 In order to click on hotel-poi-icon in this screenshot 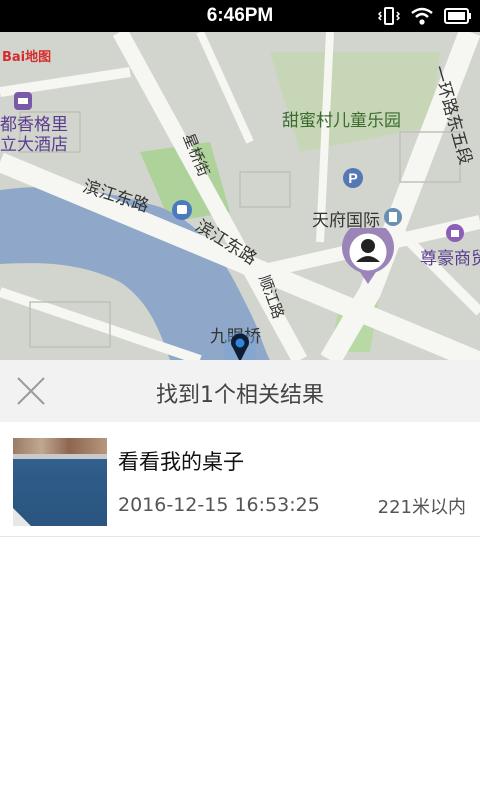, I will do `click(23, 103)`.